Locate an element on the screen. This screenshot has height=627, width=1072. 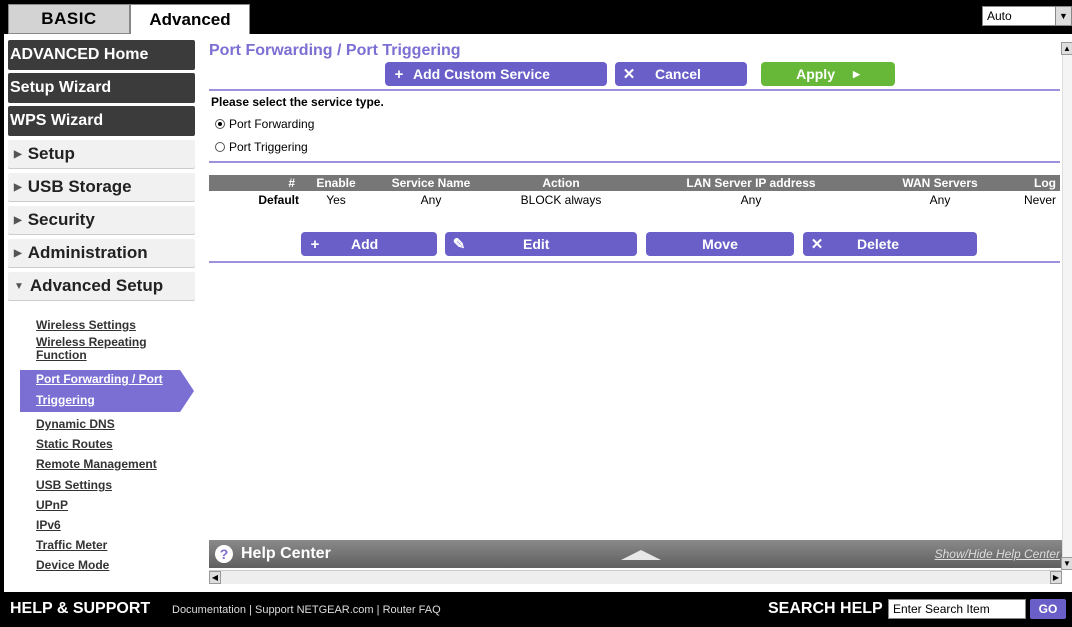
delete-button: ✕ Delete is located at coordinates (890, 244).